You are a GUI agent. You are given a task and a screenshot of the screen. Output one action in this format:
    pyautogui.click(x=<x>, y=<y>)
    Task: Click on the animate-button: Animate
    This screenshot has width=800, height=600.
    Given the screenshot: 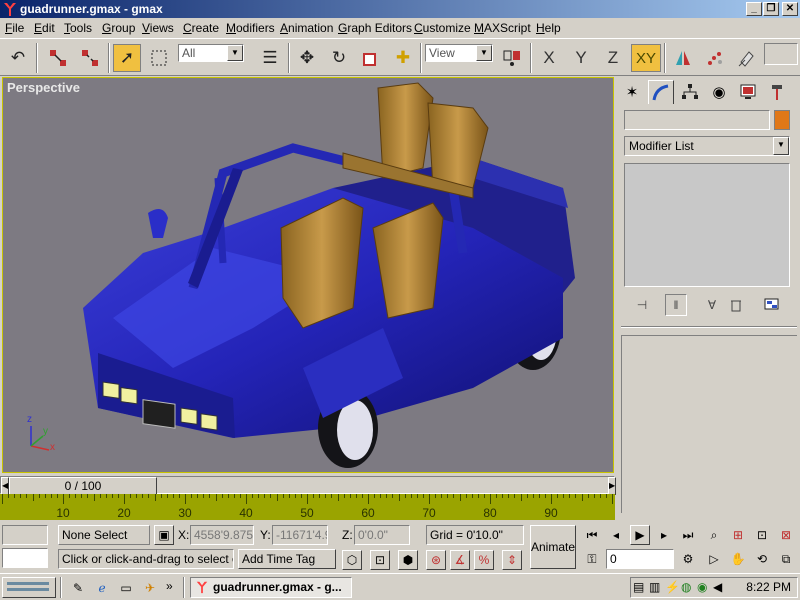 What is the action you would take?
    pyautogui.click(x=553, y=547)
    